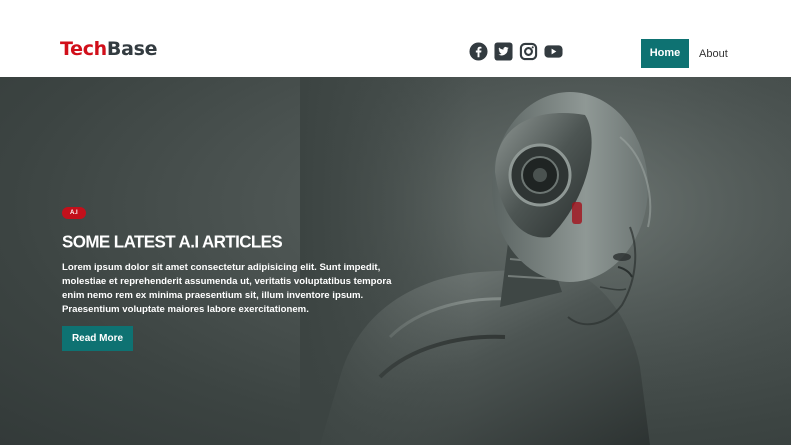 This screenshot has height=445, width=791. I want to click on nav-home: Home, so click(665, 53).